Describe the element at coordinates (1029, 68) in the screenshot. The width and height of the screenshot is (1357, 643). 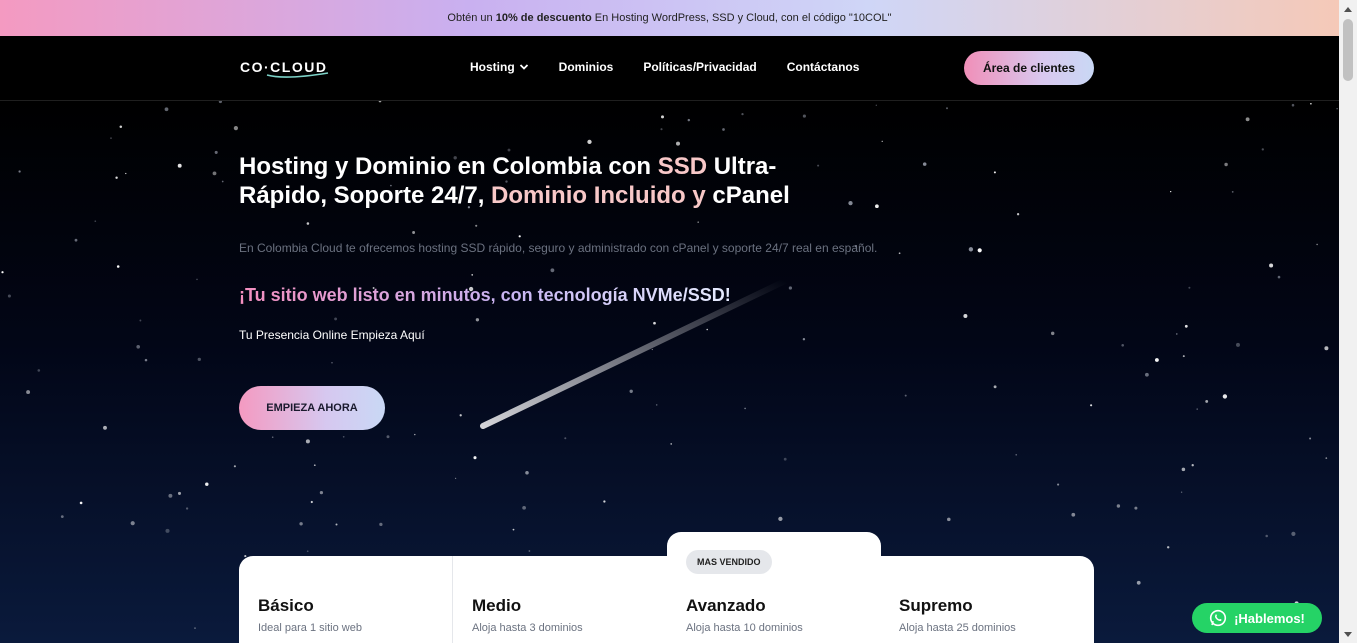
I see `client-area-button: Área de clientes` at that location.